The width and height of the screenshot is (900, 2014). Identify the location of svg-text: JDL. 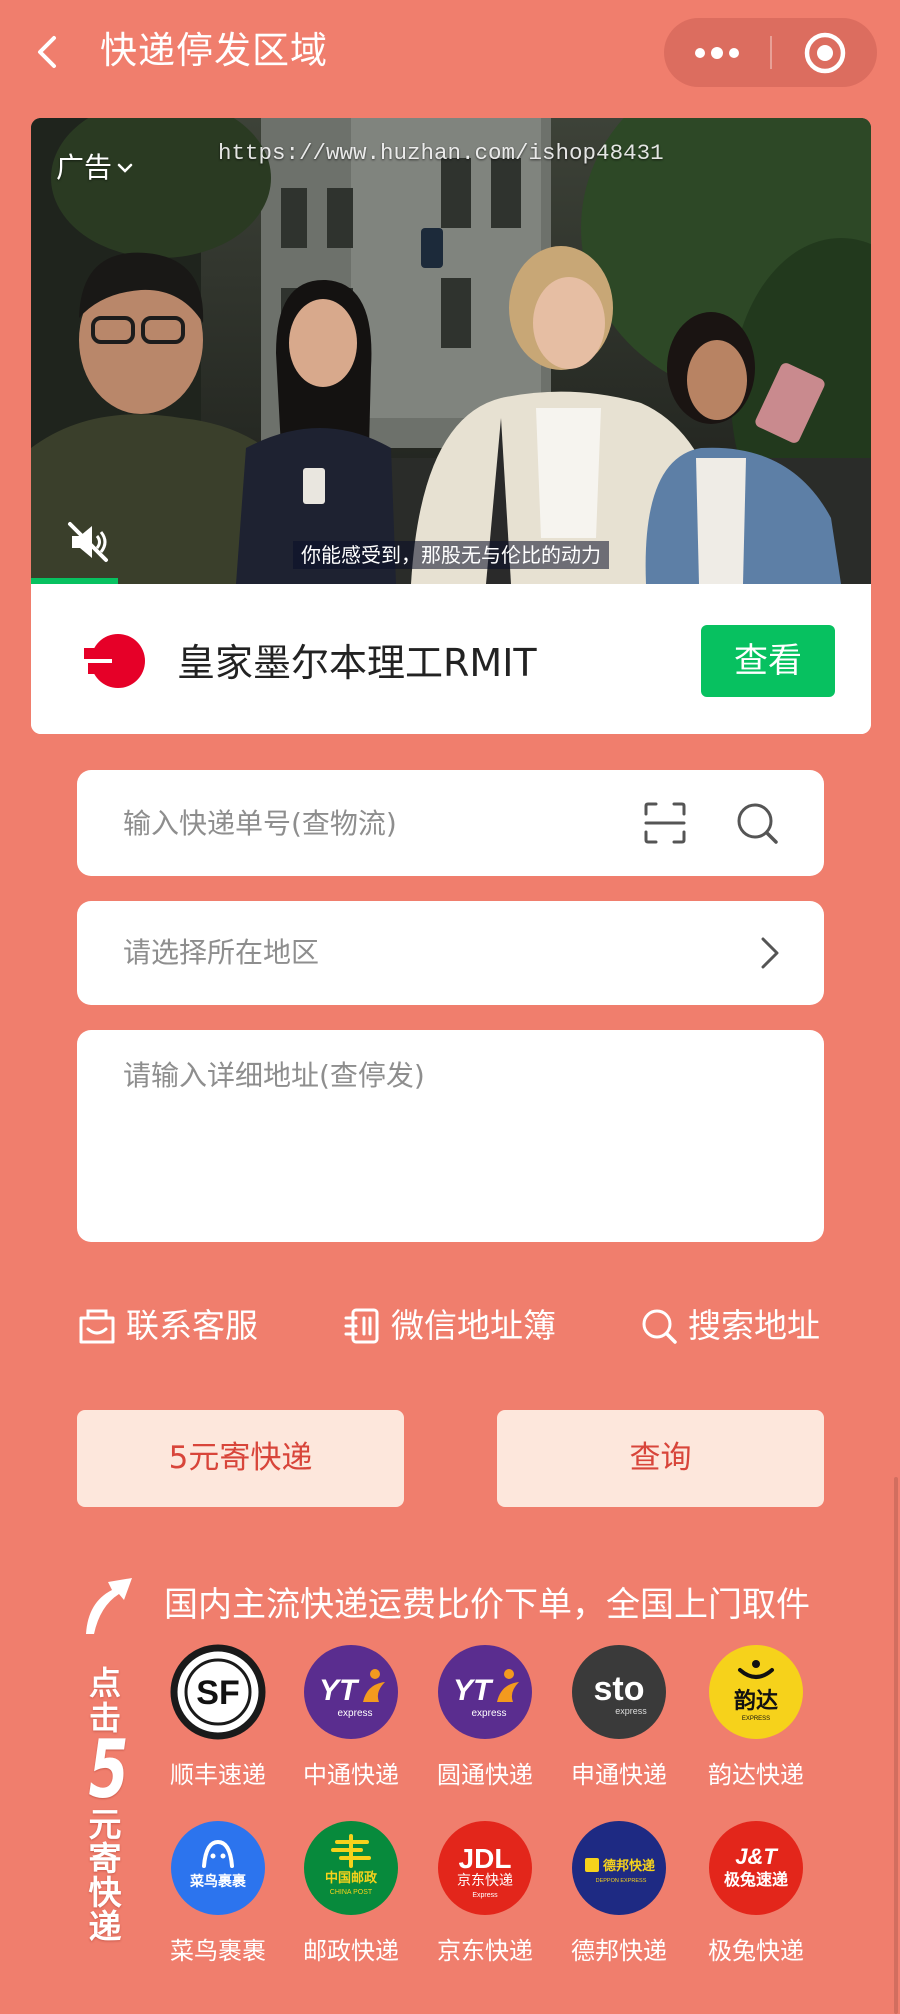
(485, 1858).